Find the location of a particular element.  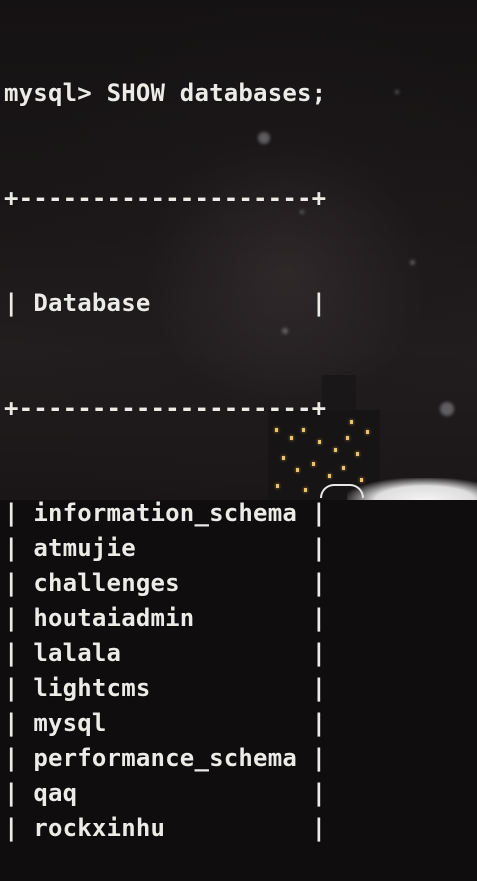

table-header-row: | Database | is located at coordinates (165, 303).